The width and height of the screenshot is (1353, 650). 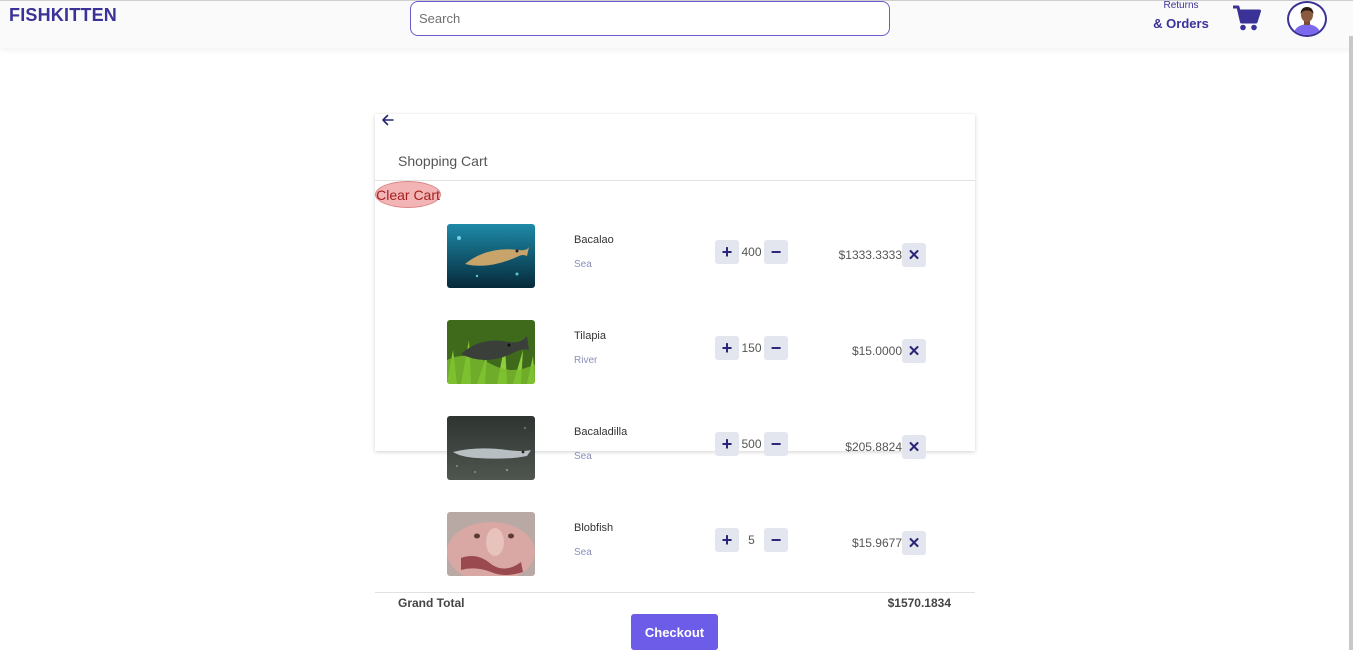 I want to click on cart-item-row: Blobfish Sea + 5 − $15.9677 ✕, so click(x=675, y=544).